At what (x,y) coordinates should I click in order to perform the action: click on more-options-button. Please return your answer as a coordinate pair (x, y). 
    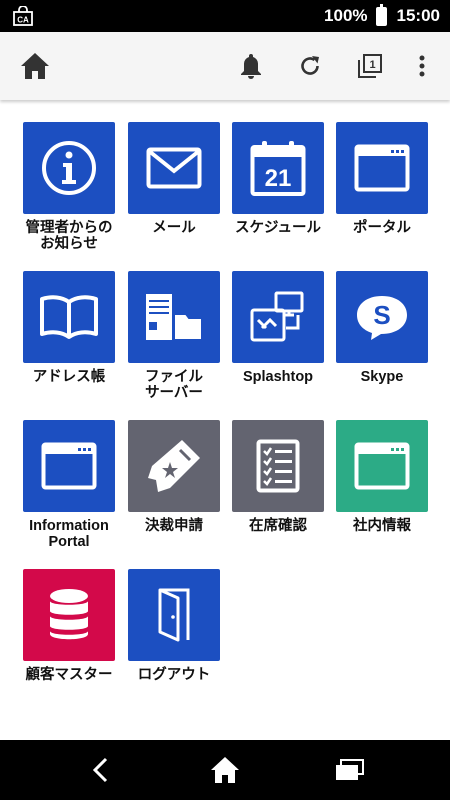
    Looking at the image, I should click on (422, 66).